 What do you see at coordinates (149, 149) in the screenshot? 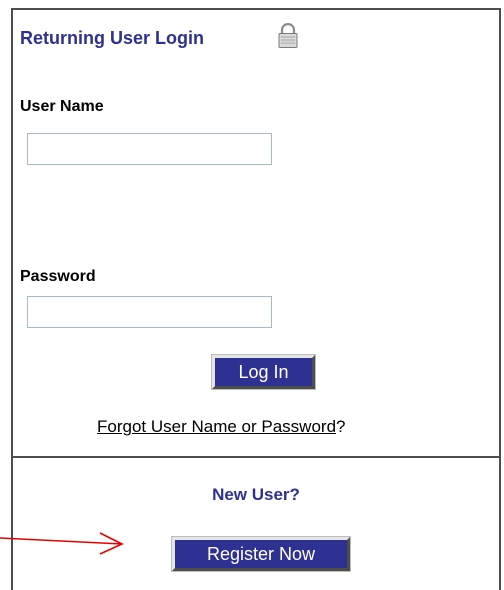
I see `username-input` at bounding box center [149, 149].